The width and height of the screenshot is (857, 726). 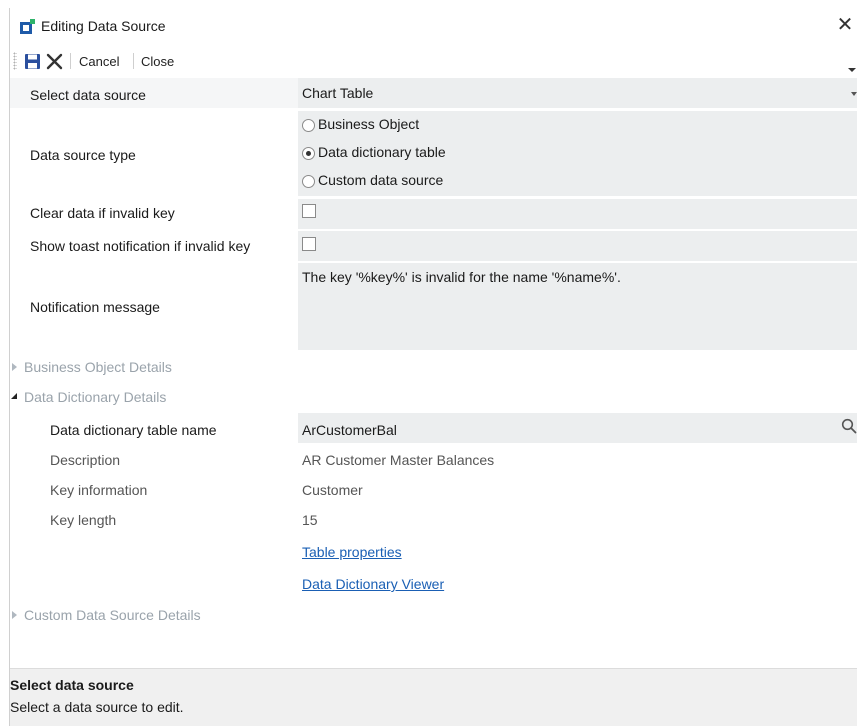 What do you see at coordinates (380, 180) in the screenshot?
I see `radio-custom-data-source-label: Custom data source` at bounding box center [380, 180].